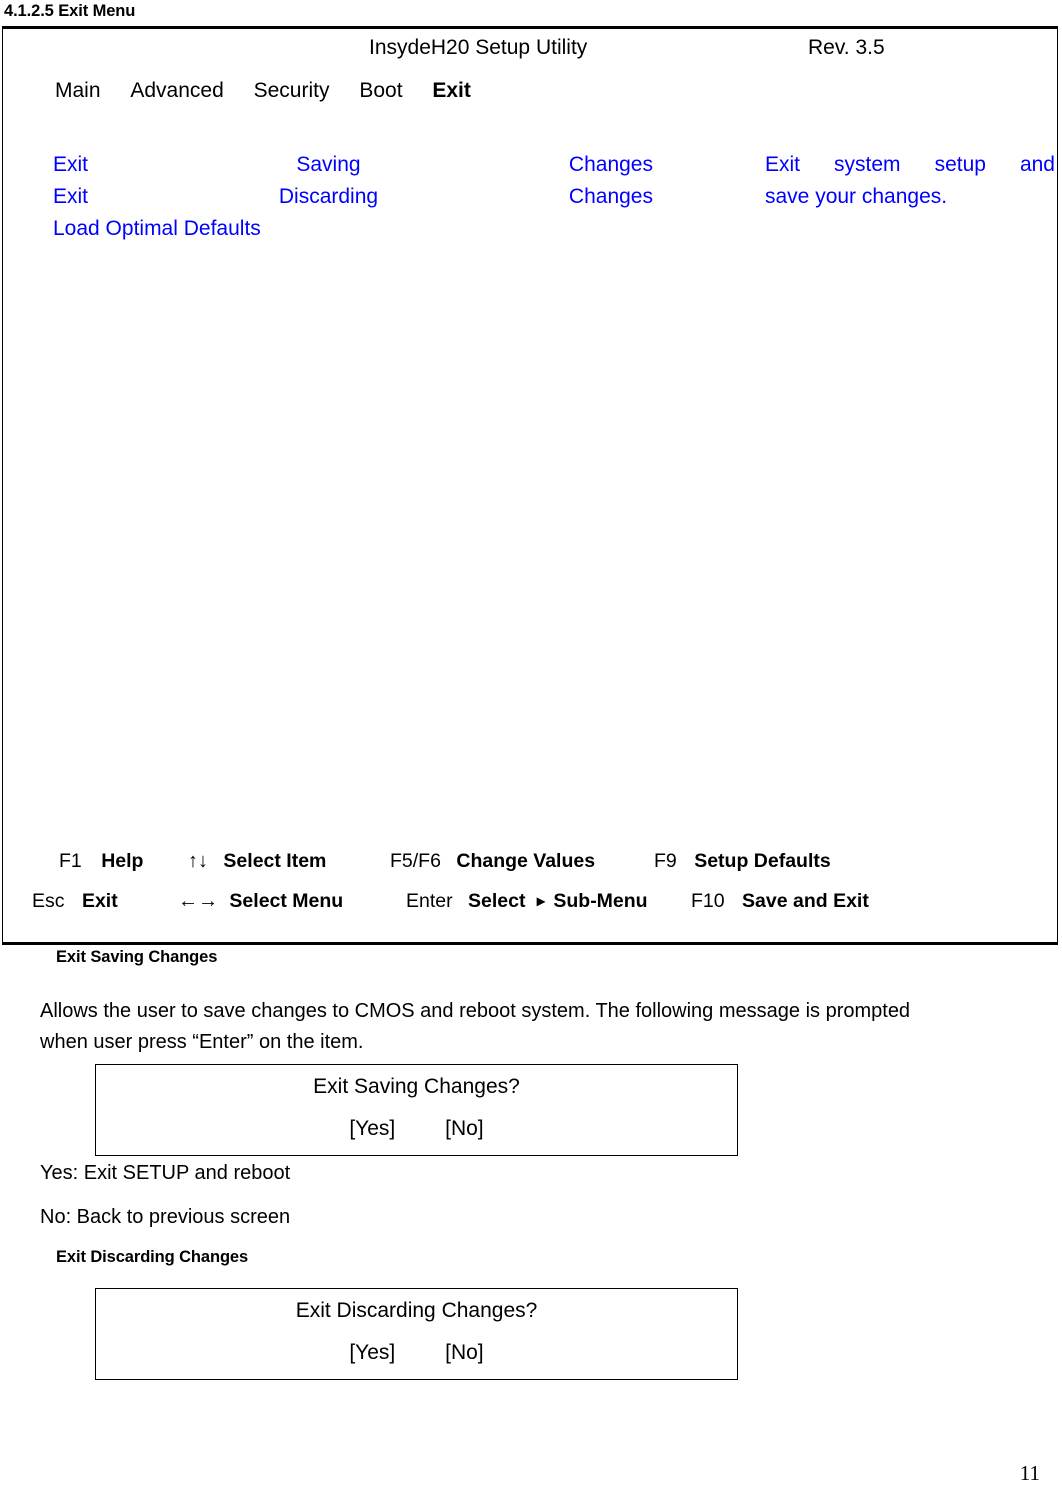  What do you see at coordinates (122, 861) in the screenshot?
I see `legend-desc-help: Help` at bounding box center [122, 861].